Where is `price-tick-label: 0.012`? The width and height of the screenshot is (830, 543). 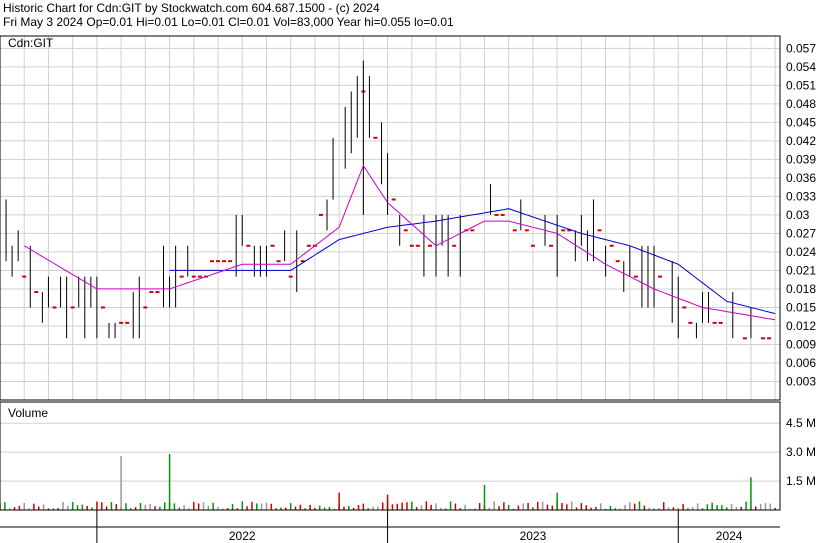 price-tick-label: 0.012 is located at coordinates (801, 326).